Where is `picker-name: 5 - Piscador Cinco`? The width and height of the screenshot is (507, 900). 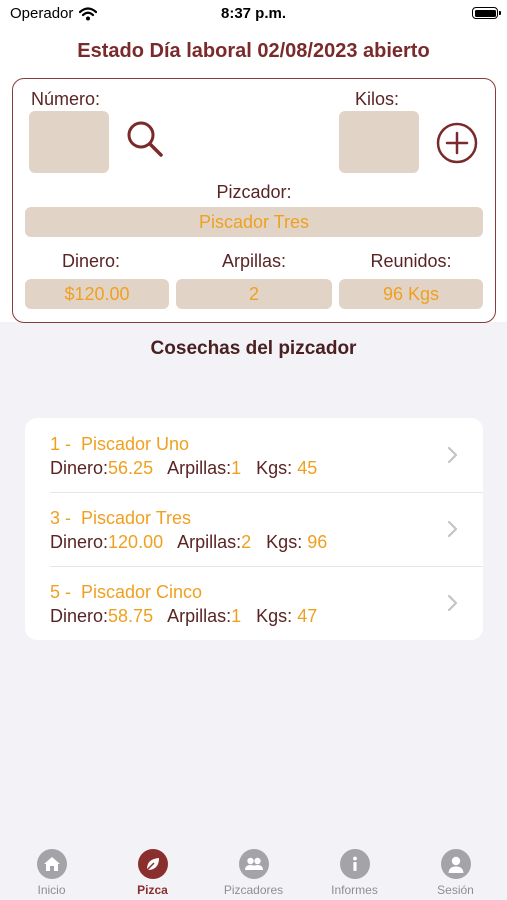
picker-name: 5 - Piscador Cinco is located at coordinates (126, 592).